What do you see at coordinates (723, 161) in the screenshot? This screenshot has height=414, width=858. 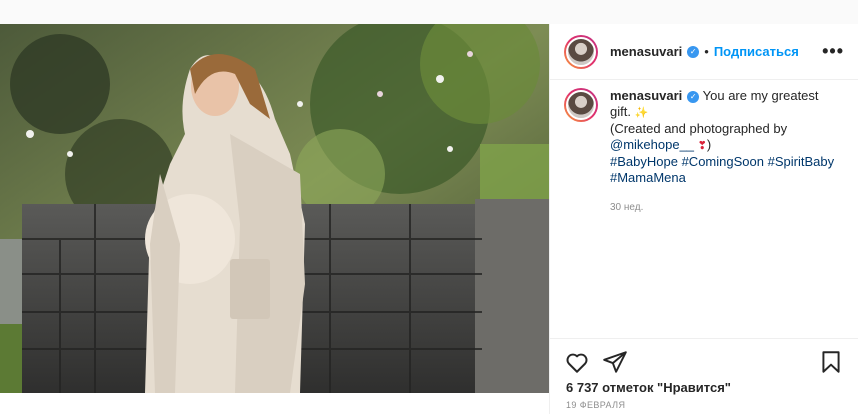 I see `hashtag-link: #ComingSoon` at bounding box center [723, 161].